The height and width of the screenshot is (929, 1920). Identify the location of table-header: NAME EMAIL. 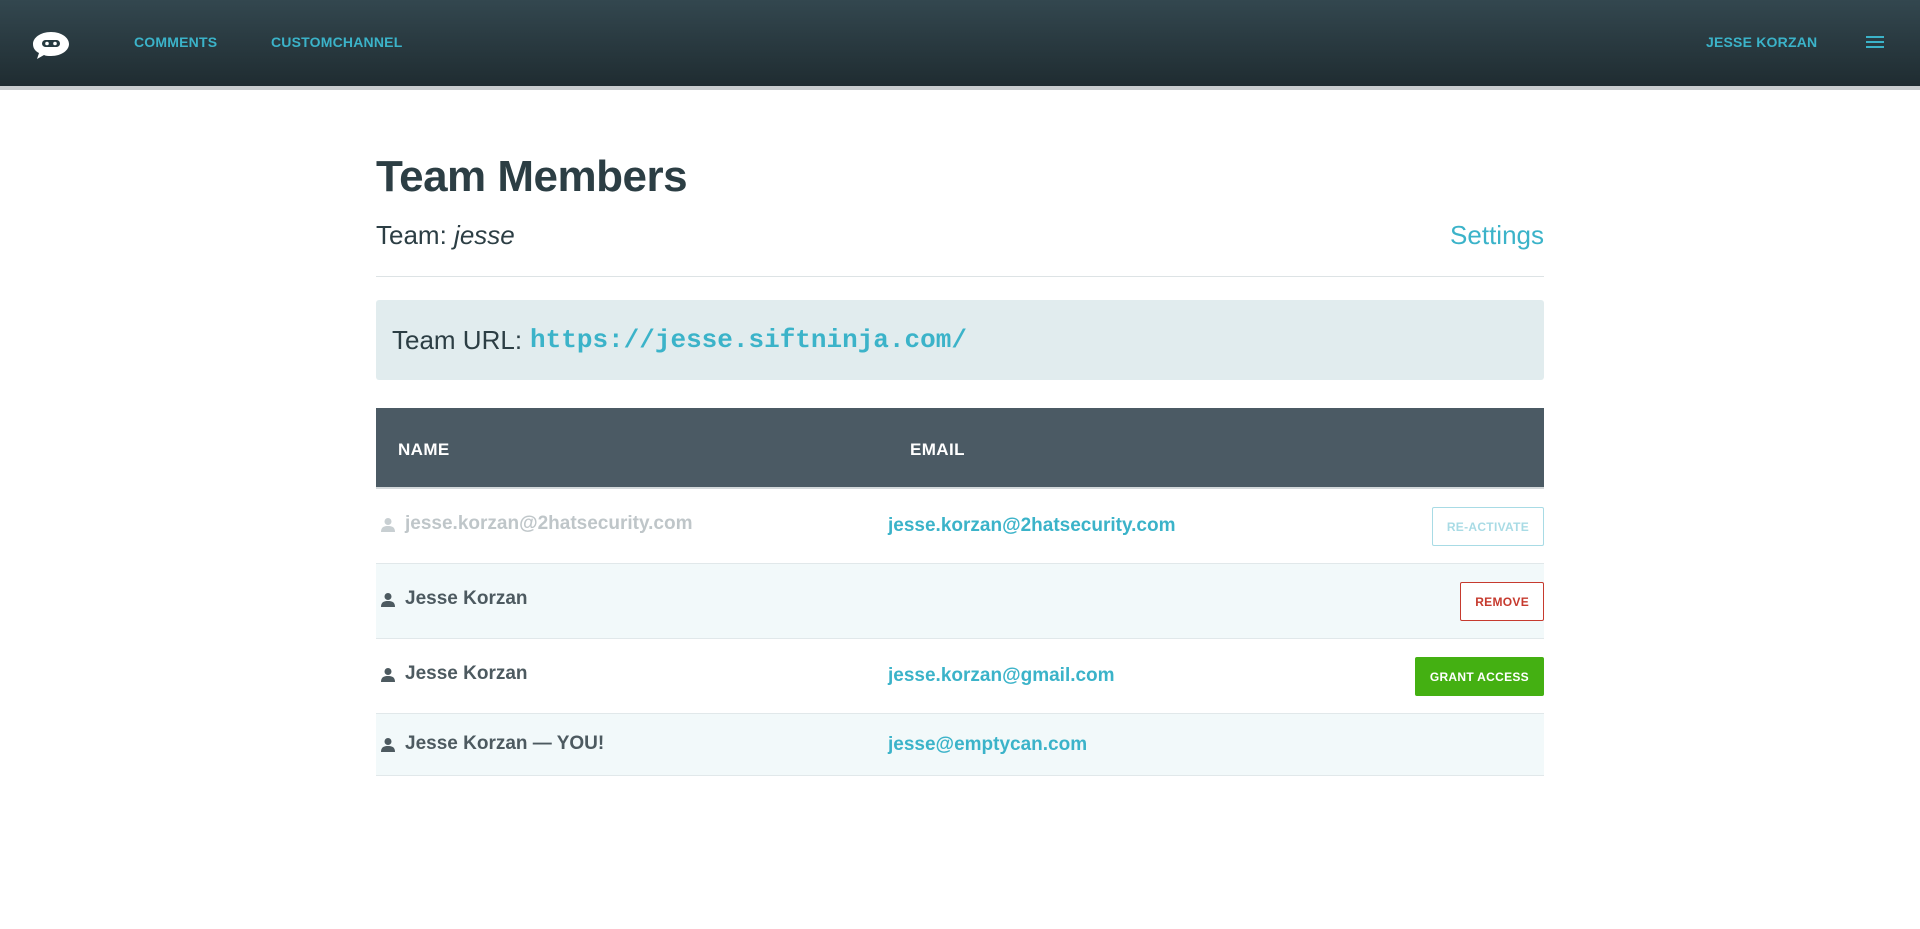
(960, 448).